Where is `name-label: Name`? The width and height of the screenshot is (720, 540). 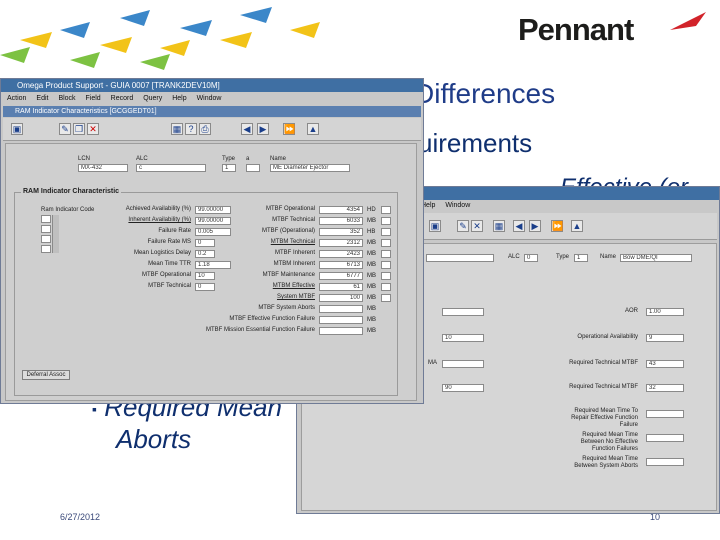 name-label: Name is located at coordinates (278, 159).